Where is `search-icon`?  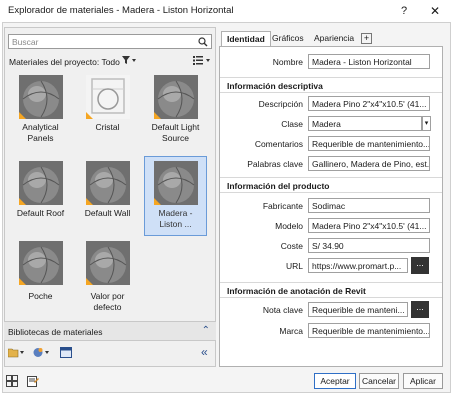 search-icon is located at coordinates (203, 42).